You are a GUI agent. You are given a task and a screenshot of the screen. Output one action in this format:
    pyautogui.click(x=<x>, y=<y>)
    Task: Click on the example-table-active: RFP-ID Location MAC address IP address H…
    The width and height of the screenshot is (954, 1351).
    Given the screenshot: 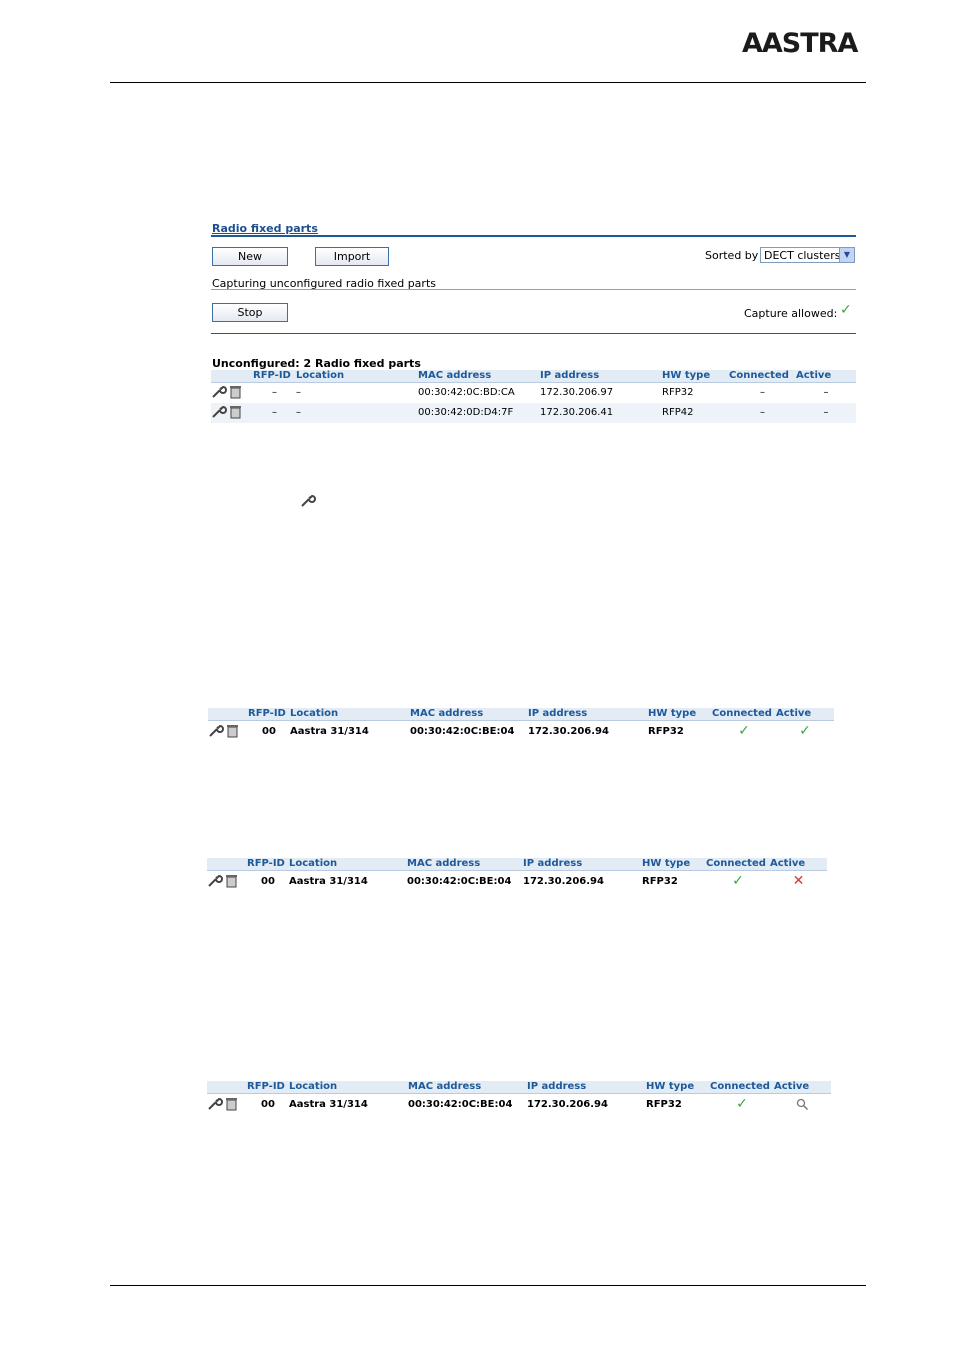 What is the action you would take?
    pyautogui.click(x=521, y=725)
    